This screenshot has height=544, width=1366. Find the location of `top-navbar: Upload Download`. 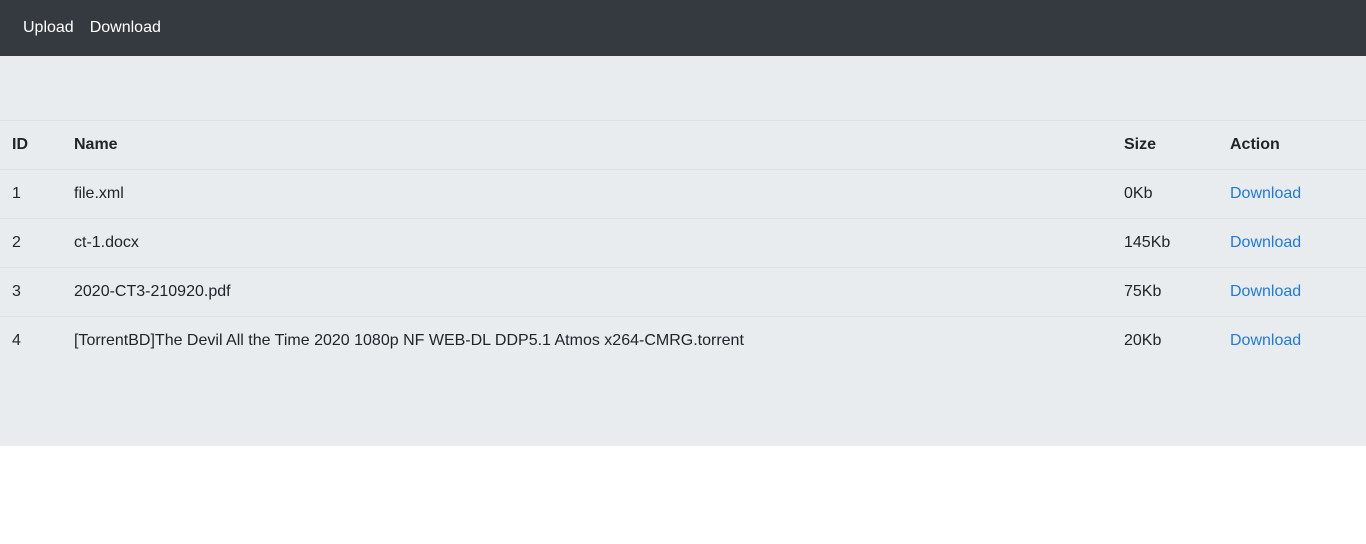

top-navbar: Upload Download is located at coordinates (683, 28).